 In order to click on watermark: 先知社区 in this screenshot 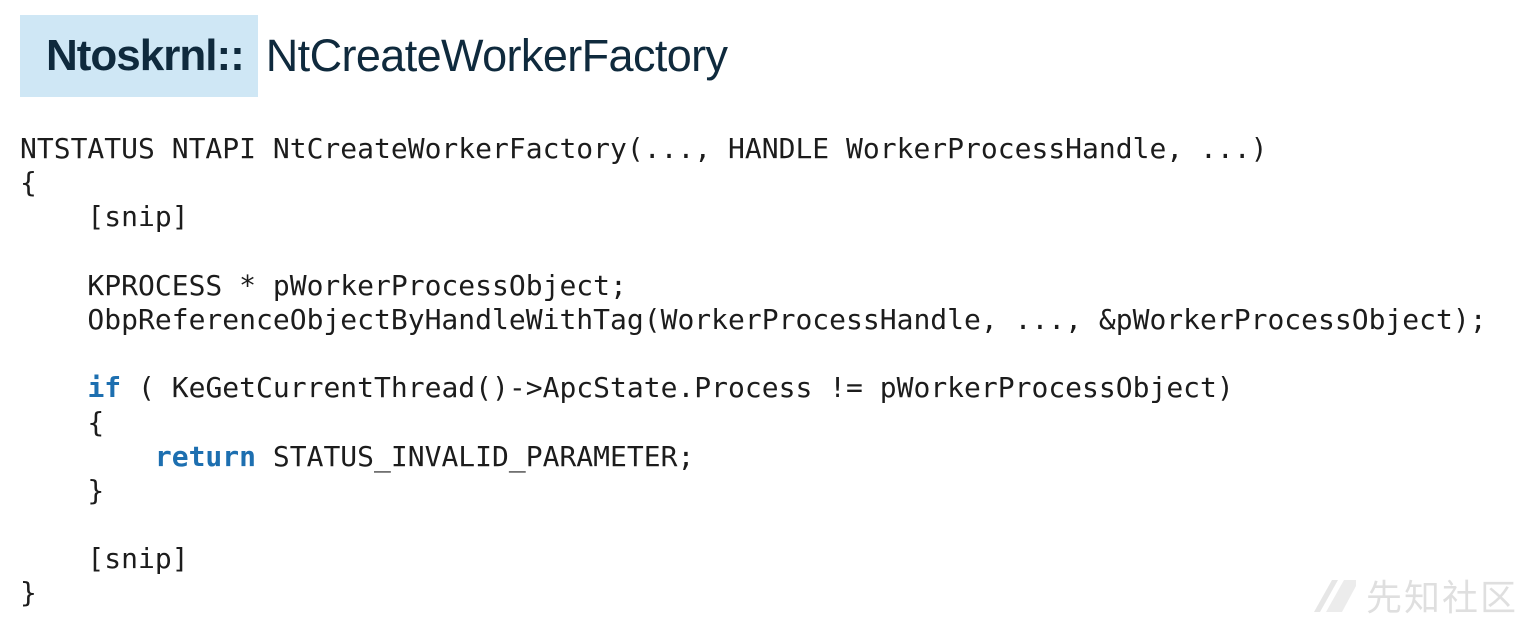, I will do `click(1415, 595)`.